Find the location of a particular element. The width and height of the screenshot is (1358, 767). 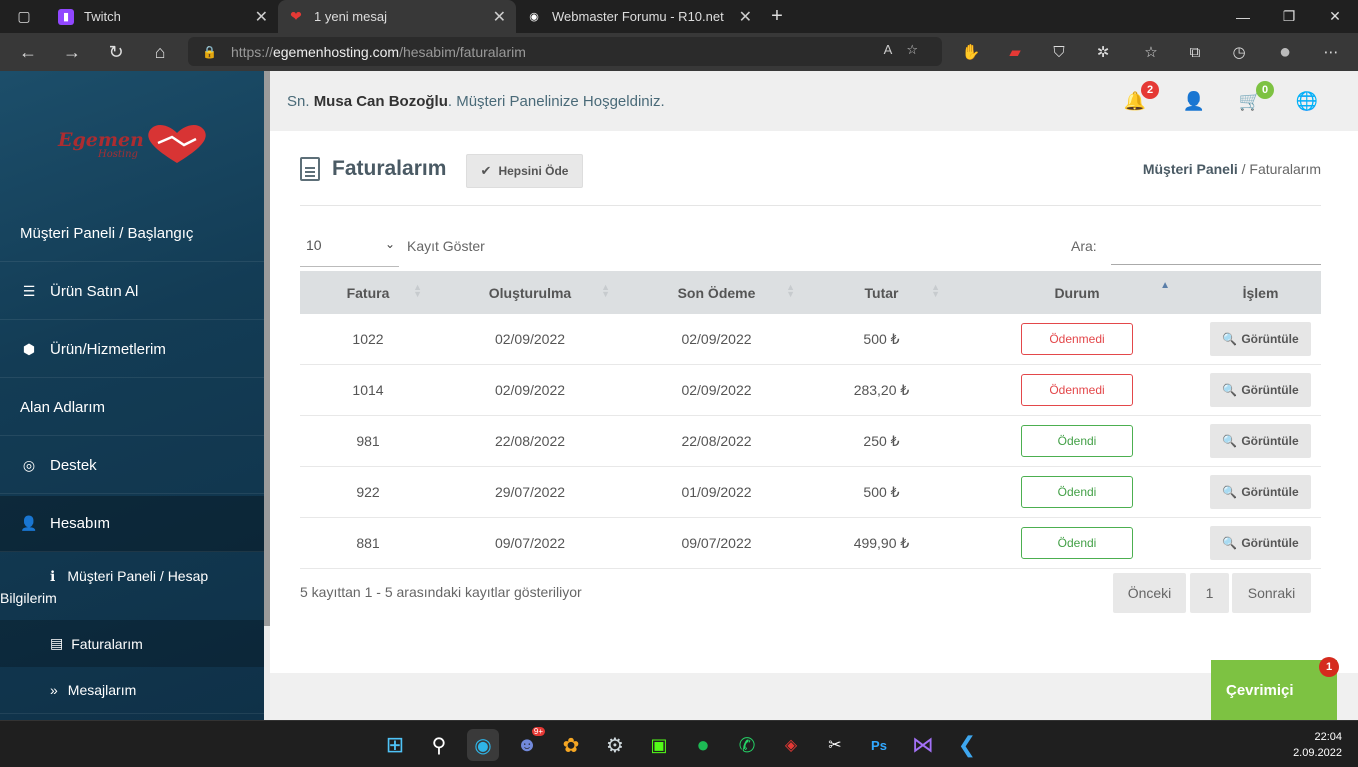

visual-studio-icon: ⋈ is located at coordinates (923, 745).